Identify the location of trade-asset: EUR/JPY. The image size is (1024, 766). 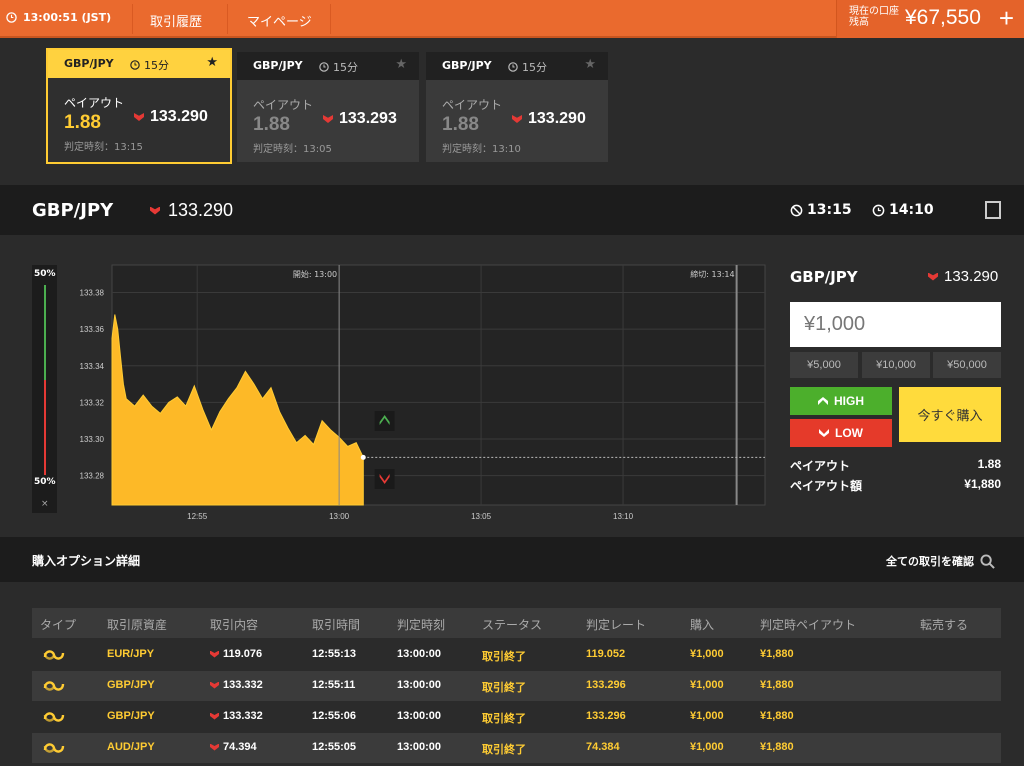
(131, 654).